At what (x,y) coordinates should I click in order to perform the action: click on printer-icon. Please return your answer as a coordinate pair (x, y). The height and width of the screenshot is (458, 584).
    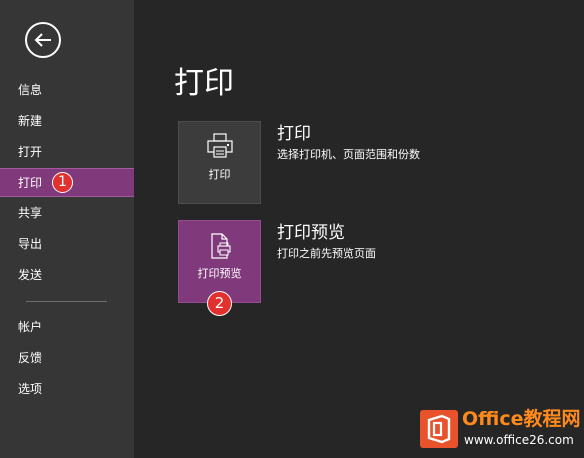
    Looking at the image, I should click on (220, 145).